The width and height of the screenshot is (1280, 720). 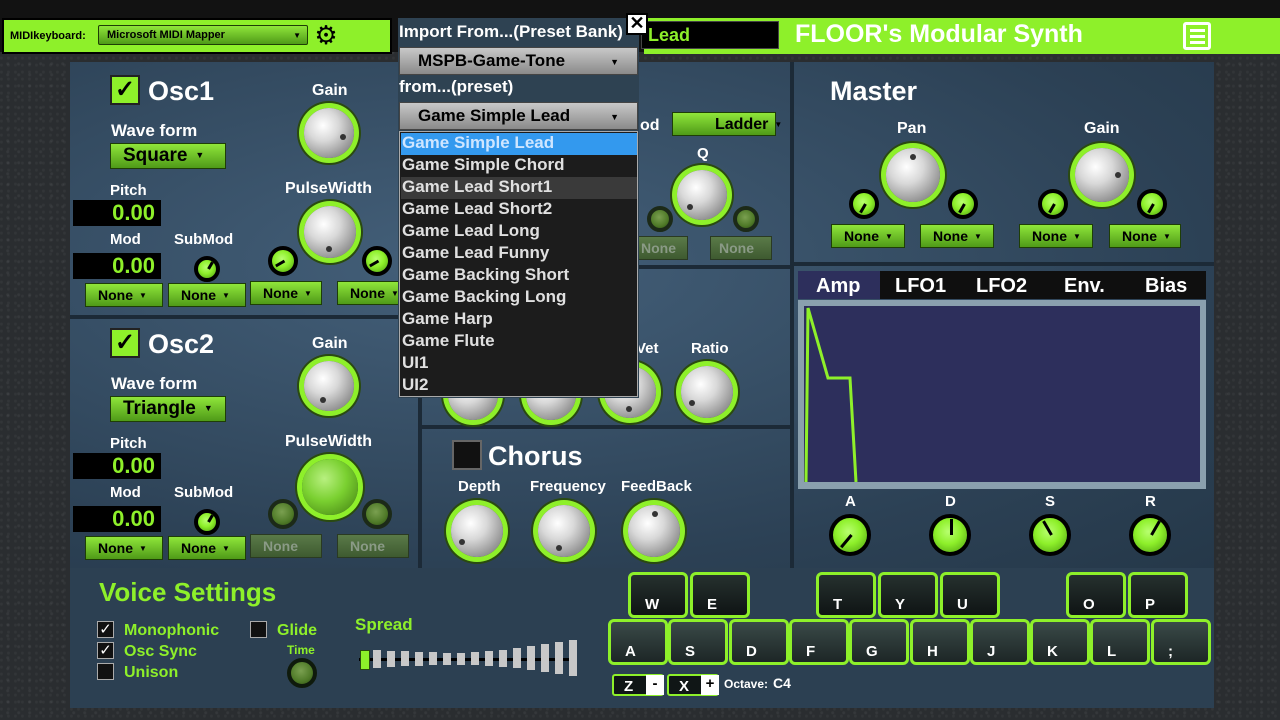 I want to click on preset-option: Game Flute, so click(x=519, y=342).